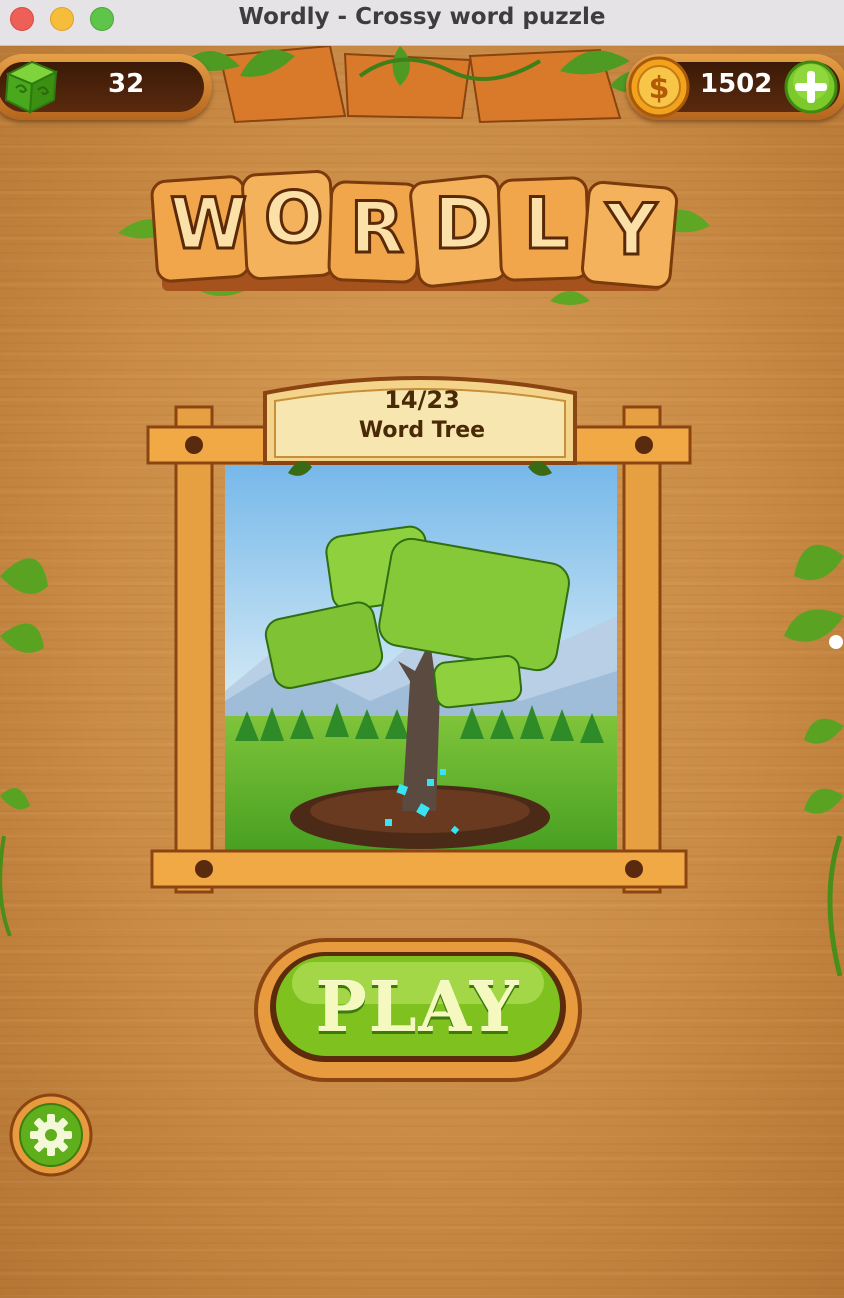 The width and height of the screenshot is (844, 1298). I want to click on settings-button, so click(51, 1135).